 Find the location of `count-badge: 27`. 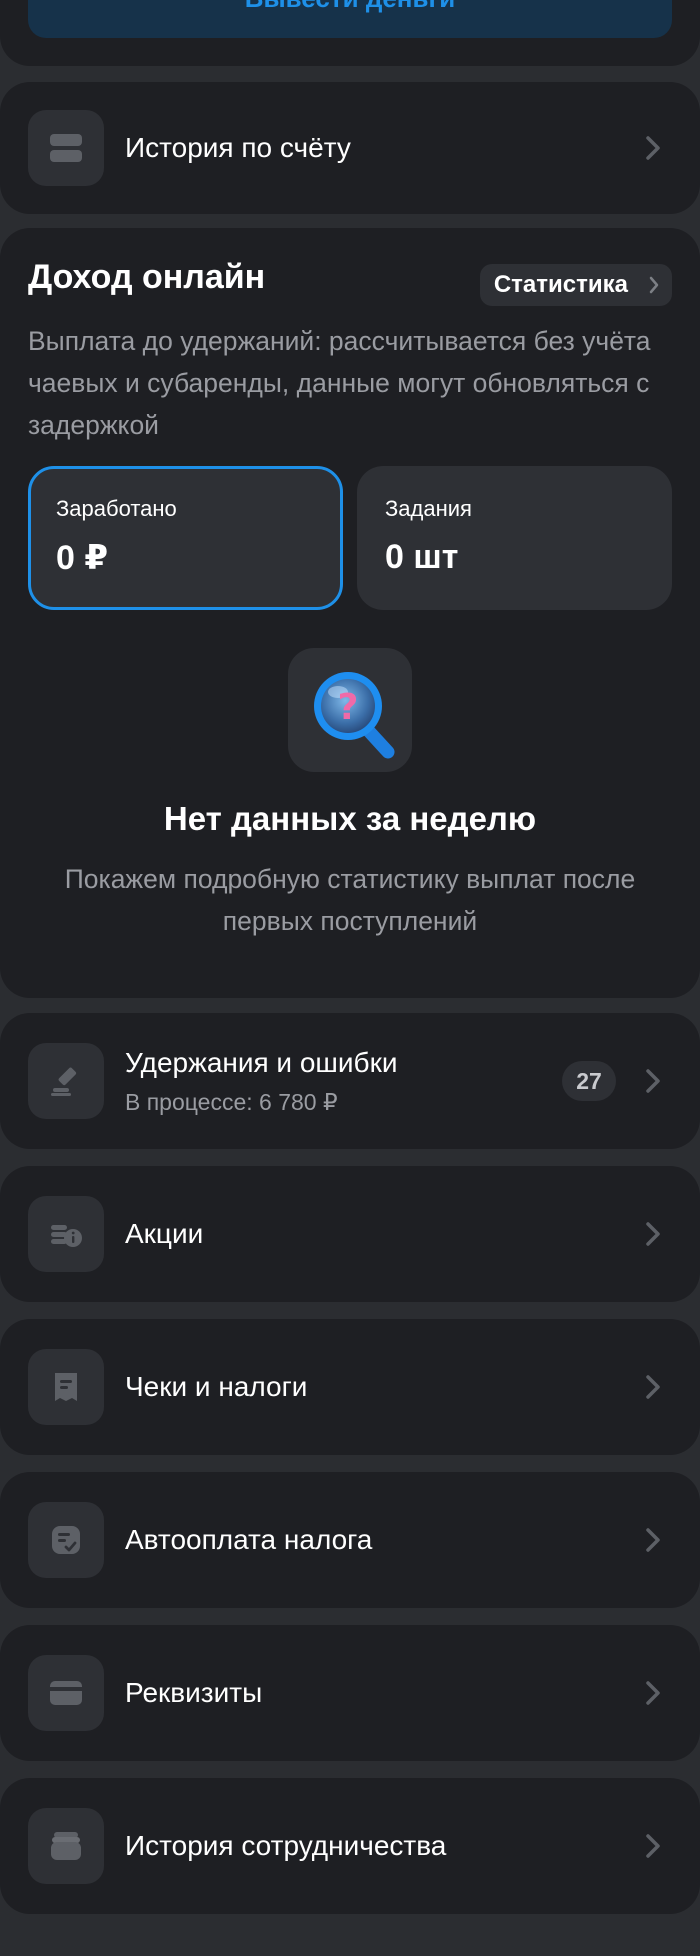

count-badge: 27 is located at coordinates (589, 1081).